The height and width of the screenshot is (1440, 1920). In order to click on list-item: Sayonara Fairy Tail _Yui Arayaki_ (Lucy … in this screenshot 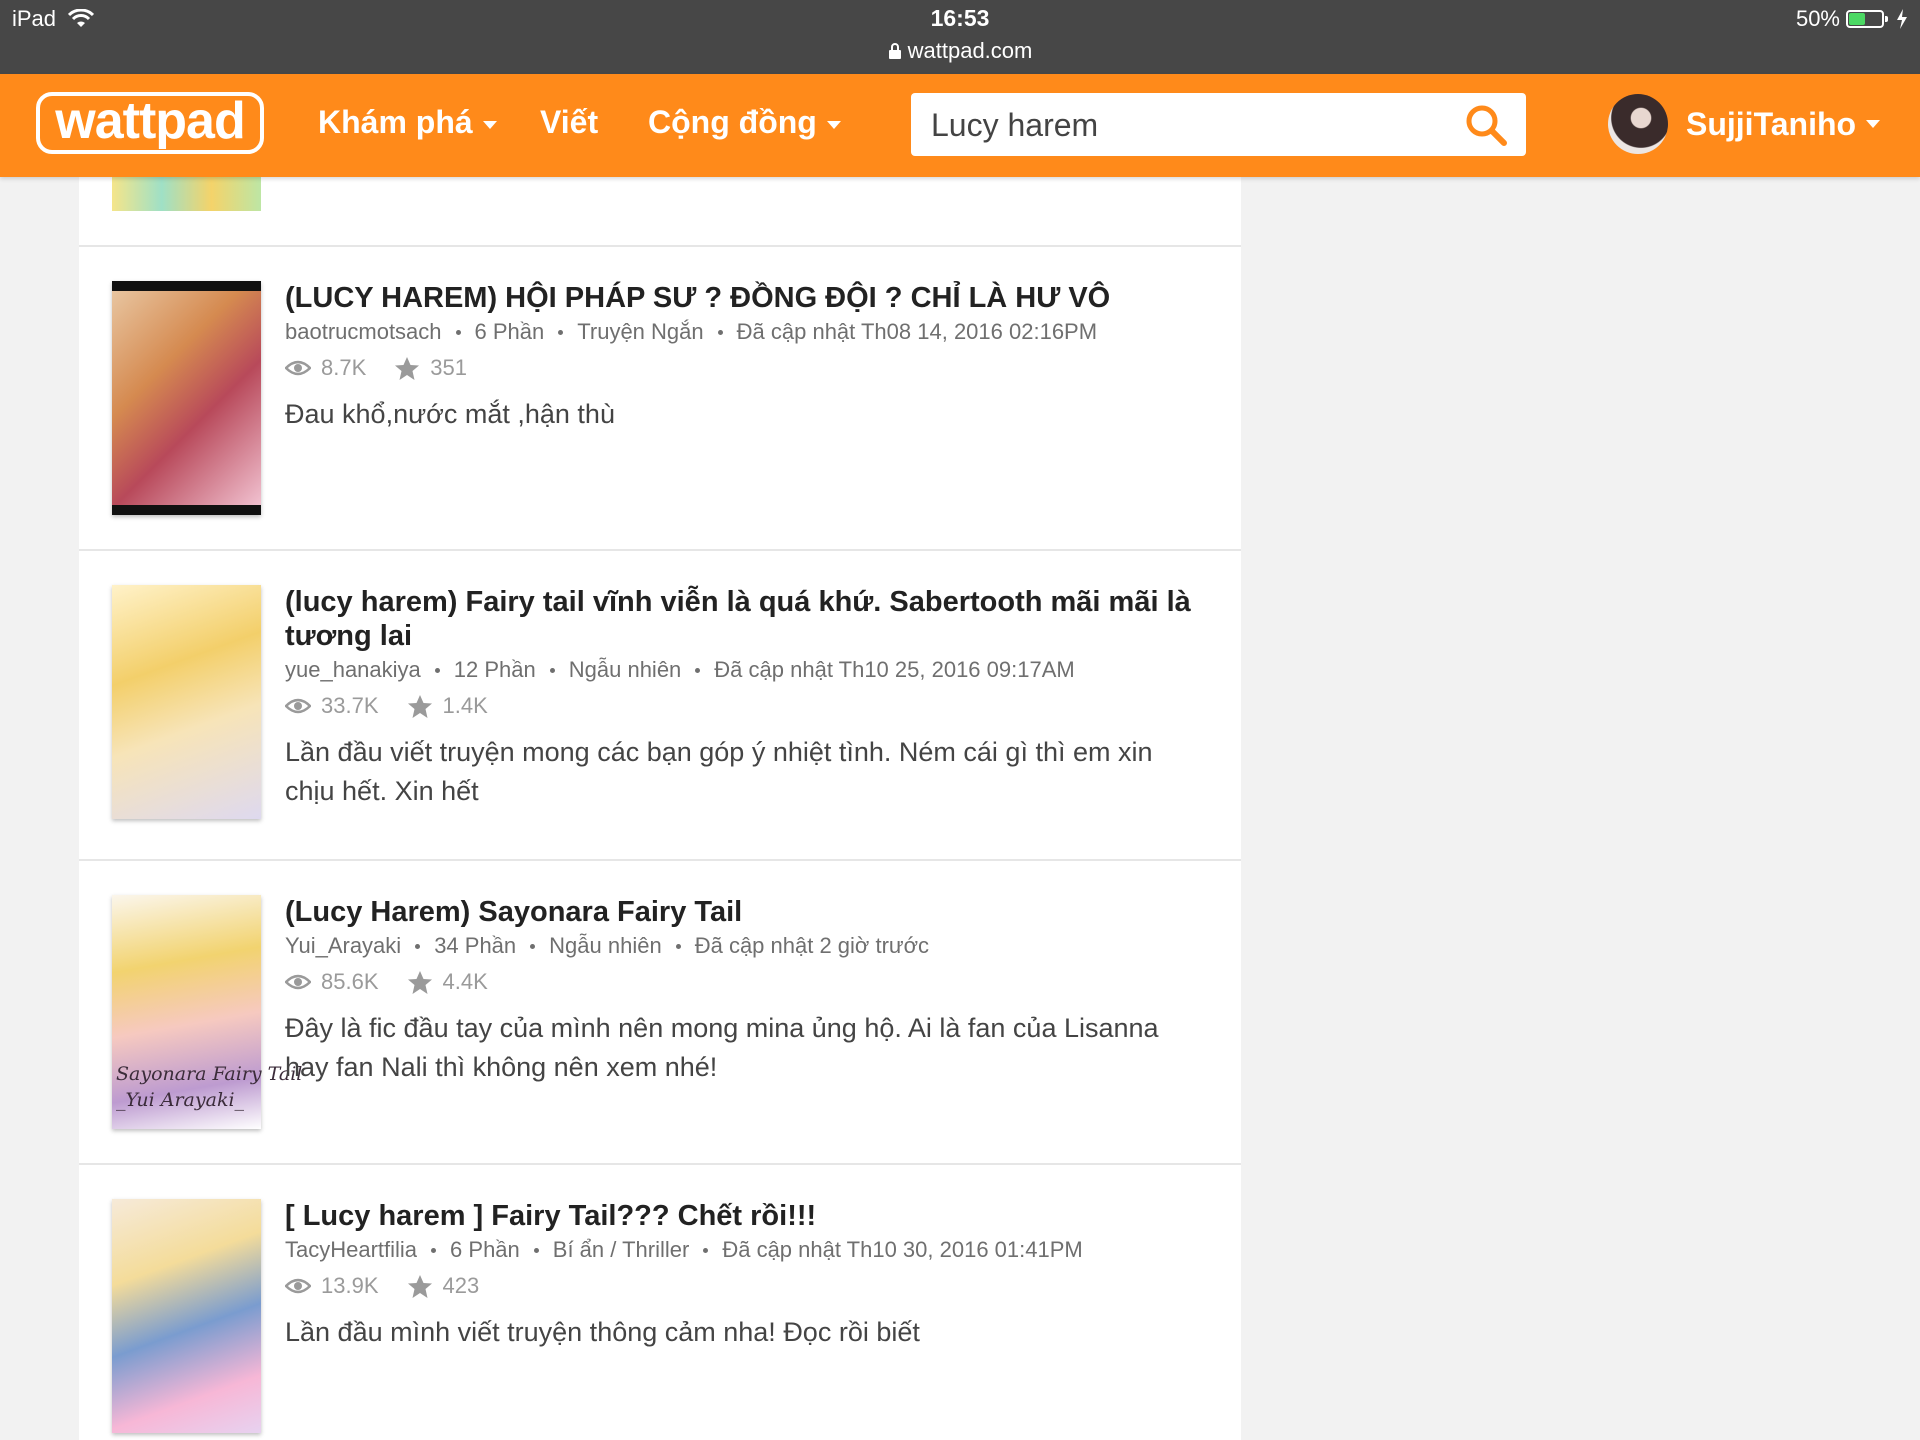, I will do `click(660, 1013)`.